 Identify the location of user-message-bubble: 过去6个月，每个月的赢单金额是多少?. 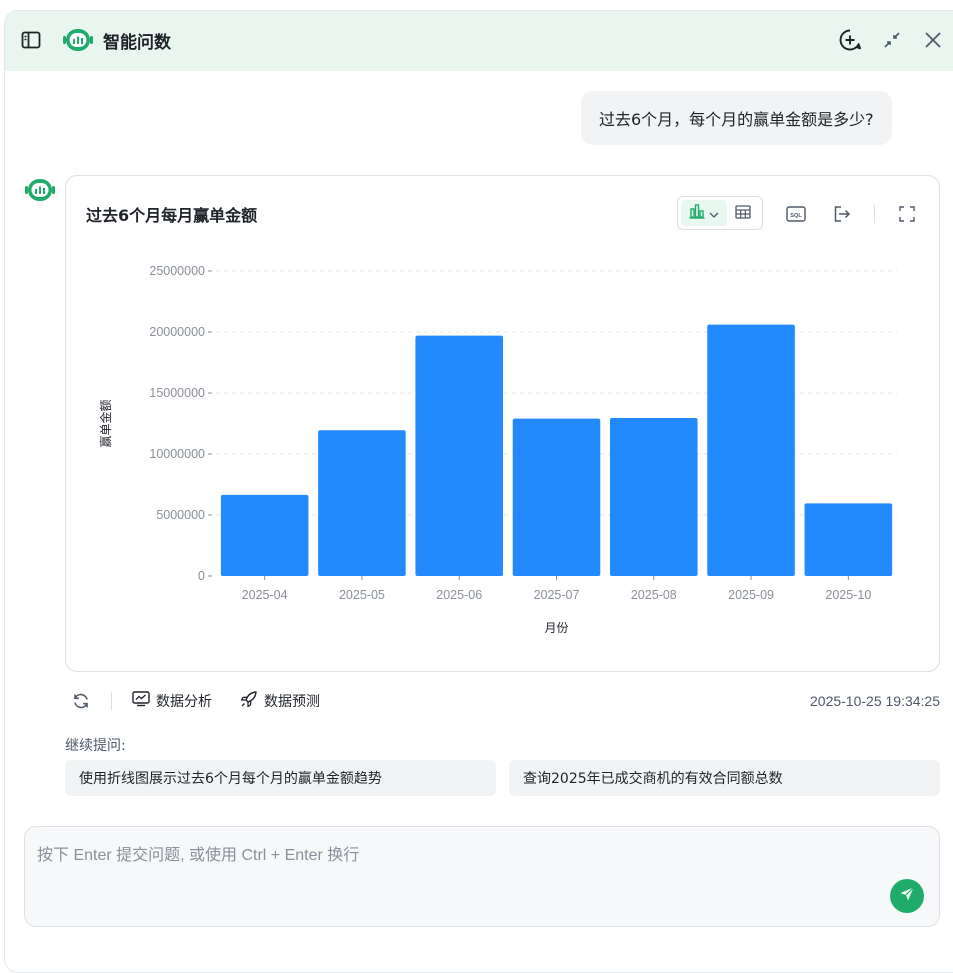
(736, 118).